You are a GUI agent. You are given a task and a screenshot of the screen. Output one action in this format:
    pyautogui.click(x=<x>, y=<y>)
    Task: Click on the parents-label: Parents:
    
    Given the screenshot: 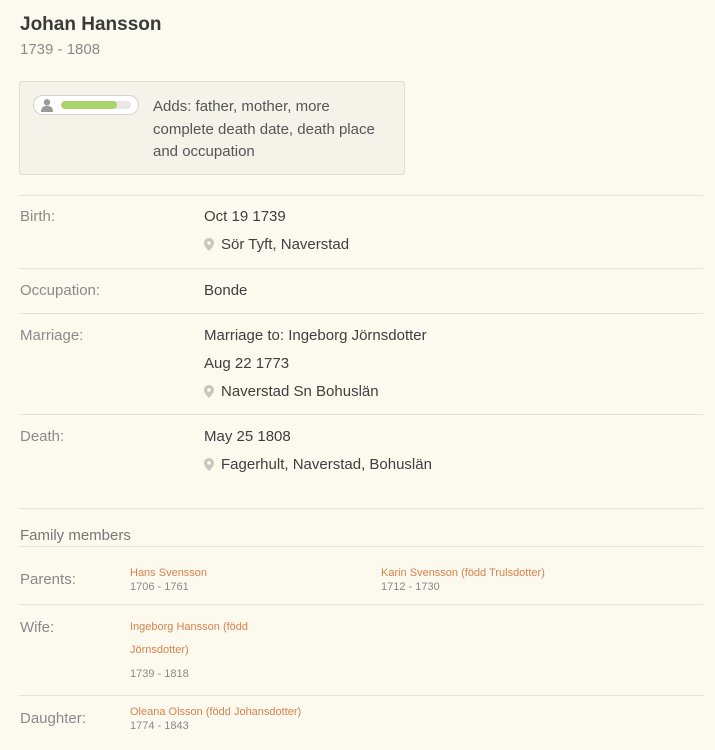 What is the action you would take?
    pyautogui.click(x=48, y=579)
    